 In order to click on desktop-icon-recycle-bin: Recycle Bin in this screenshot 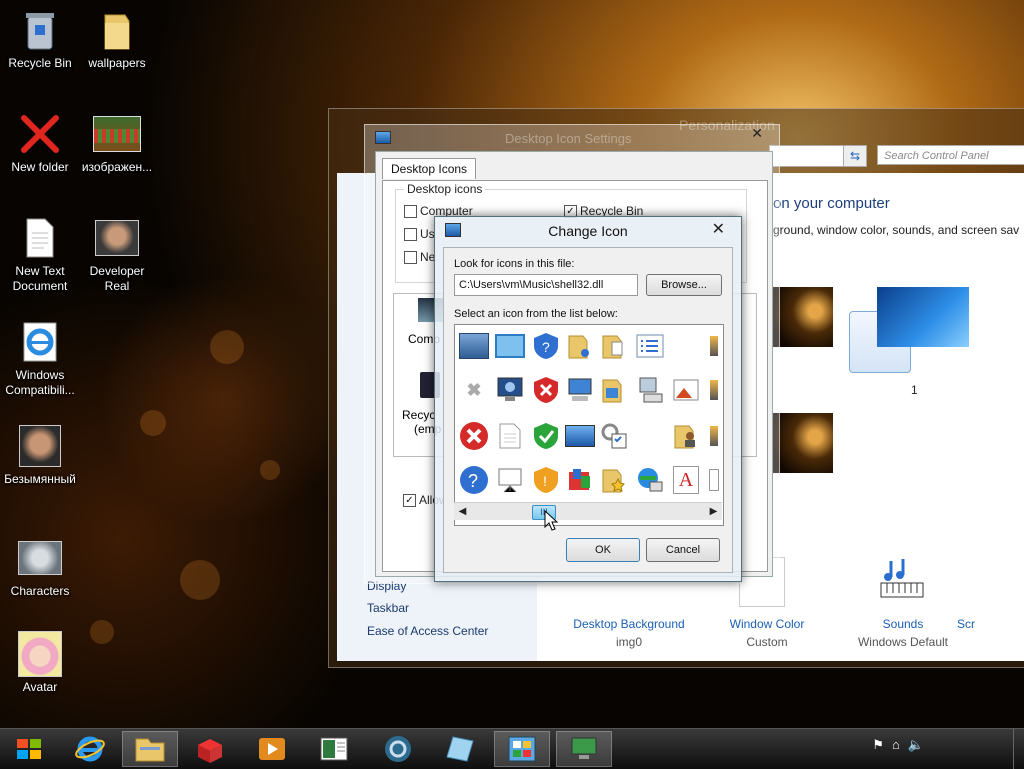, I will do `click(40, 39)`.